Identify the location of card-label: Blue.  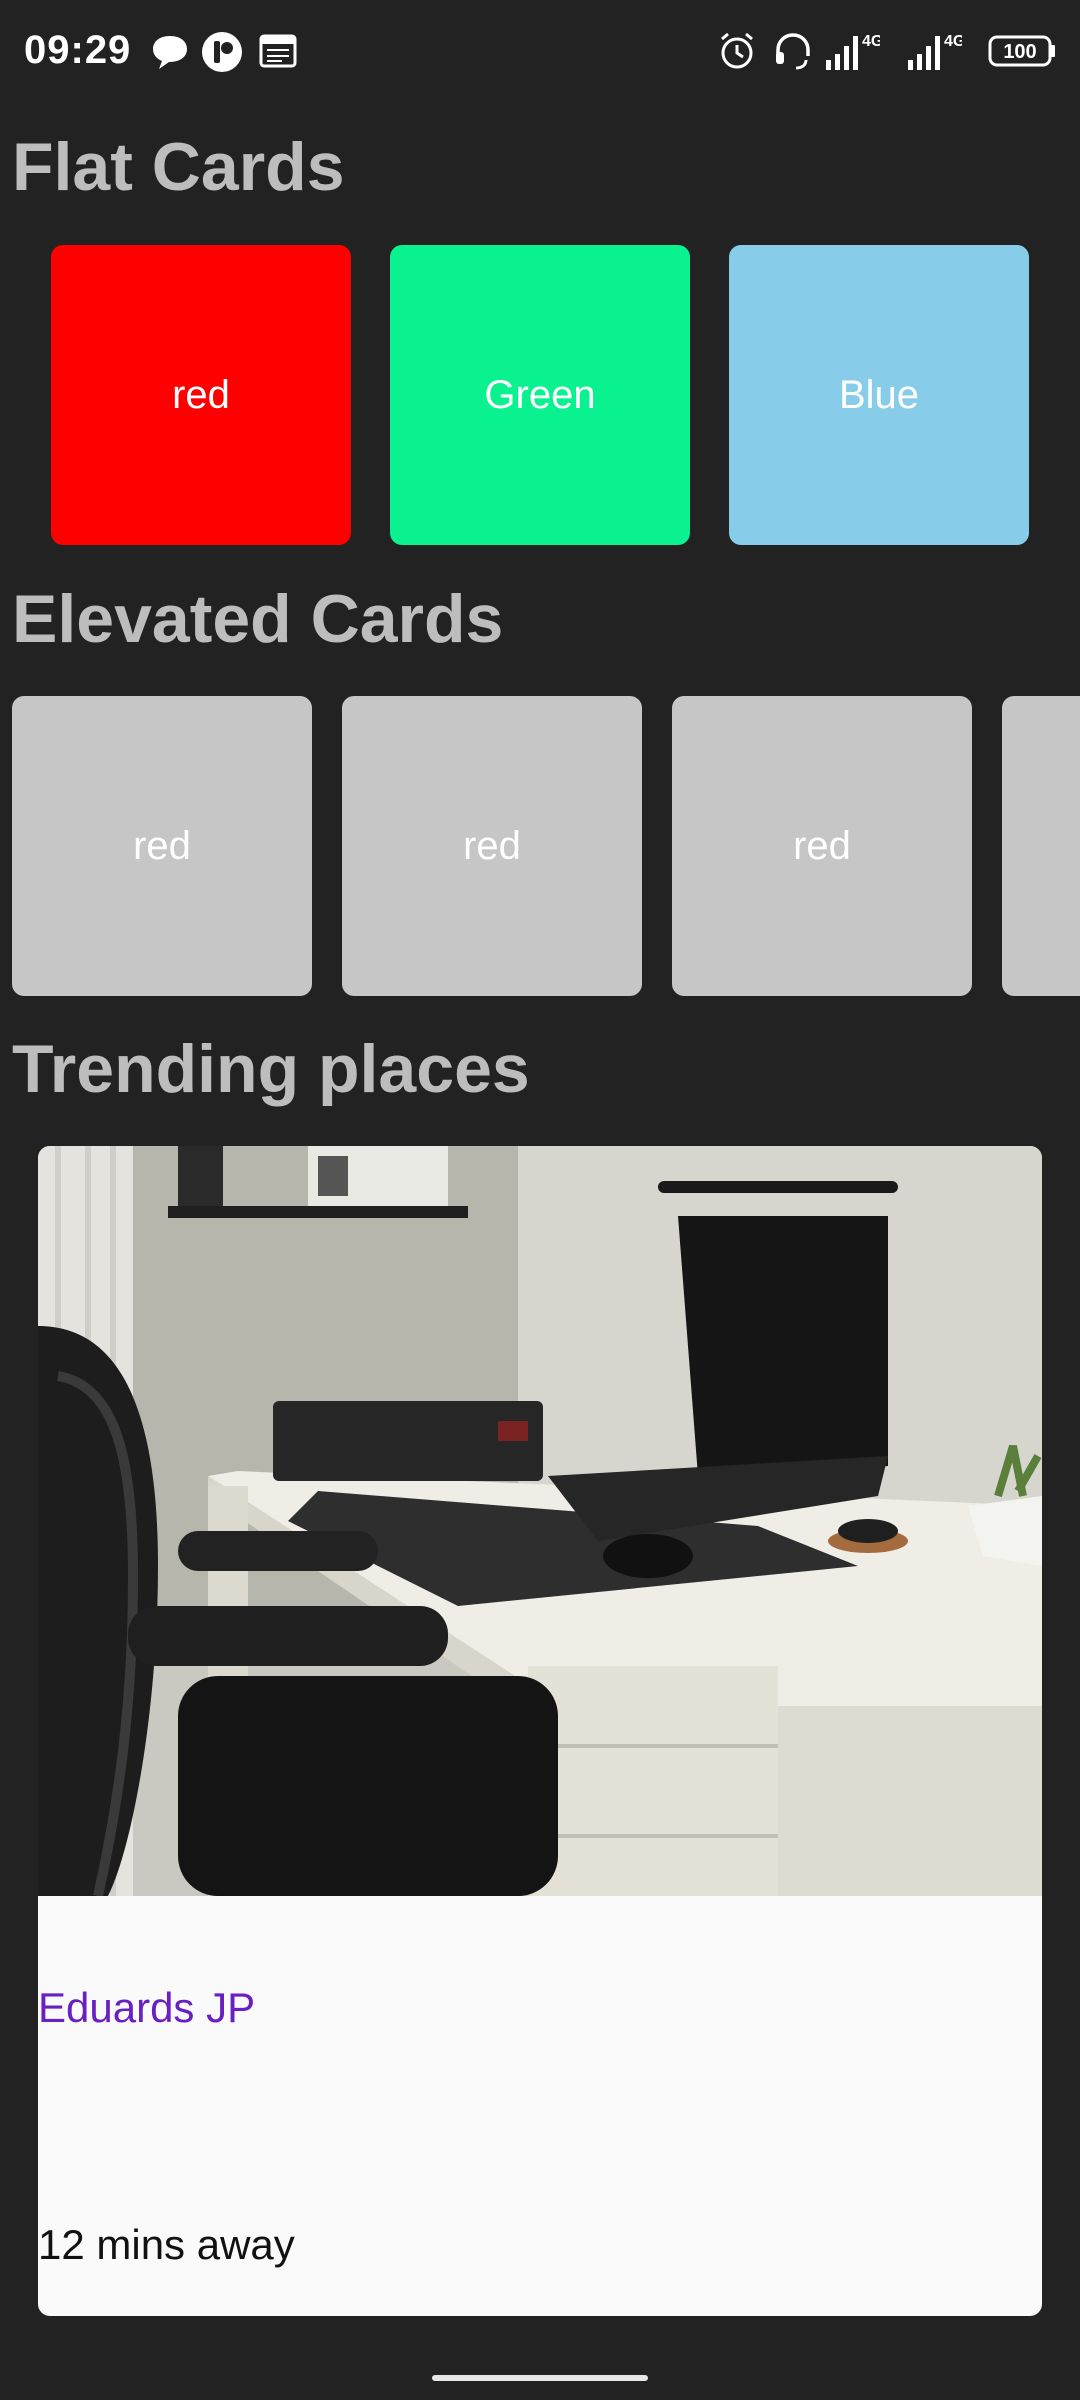
(879, 394).